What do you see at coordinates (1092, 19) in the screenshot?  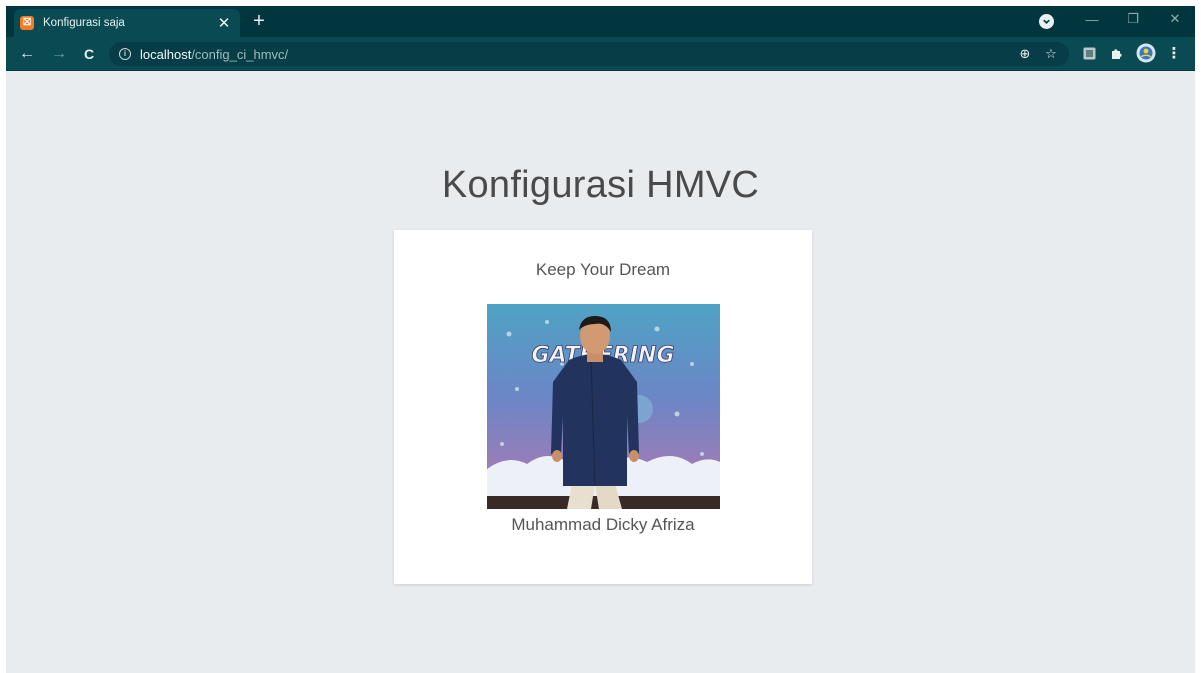 I see `minimize-button: —` at bounding box center [1092, 19].